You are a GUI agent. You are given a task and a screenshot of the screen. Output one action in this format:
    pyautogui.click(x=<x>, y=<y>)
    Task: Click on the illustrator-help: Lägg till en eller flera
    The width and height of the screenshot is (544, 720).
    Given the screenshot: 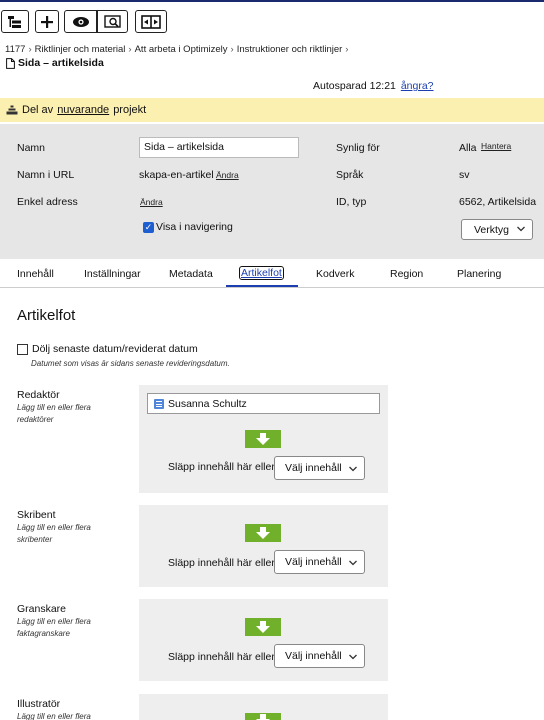 What is the action you would take?
    pyautogui.click(x=54, y=716)
    